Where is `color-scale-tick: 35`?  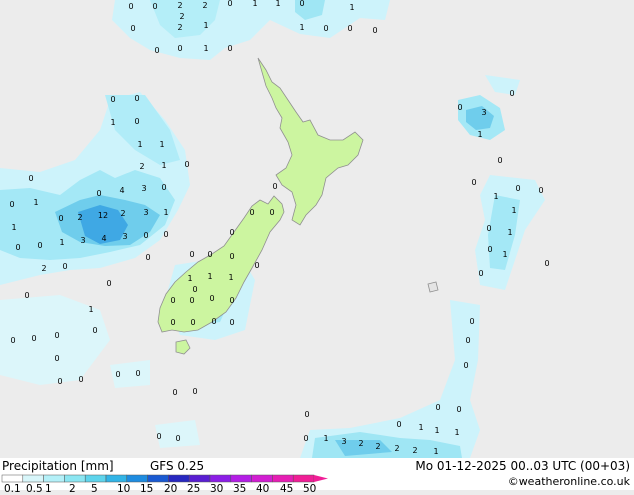
color-scale-tick: 35 is located at coordinates (240, 489).